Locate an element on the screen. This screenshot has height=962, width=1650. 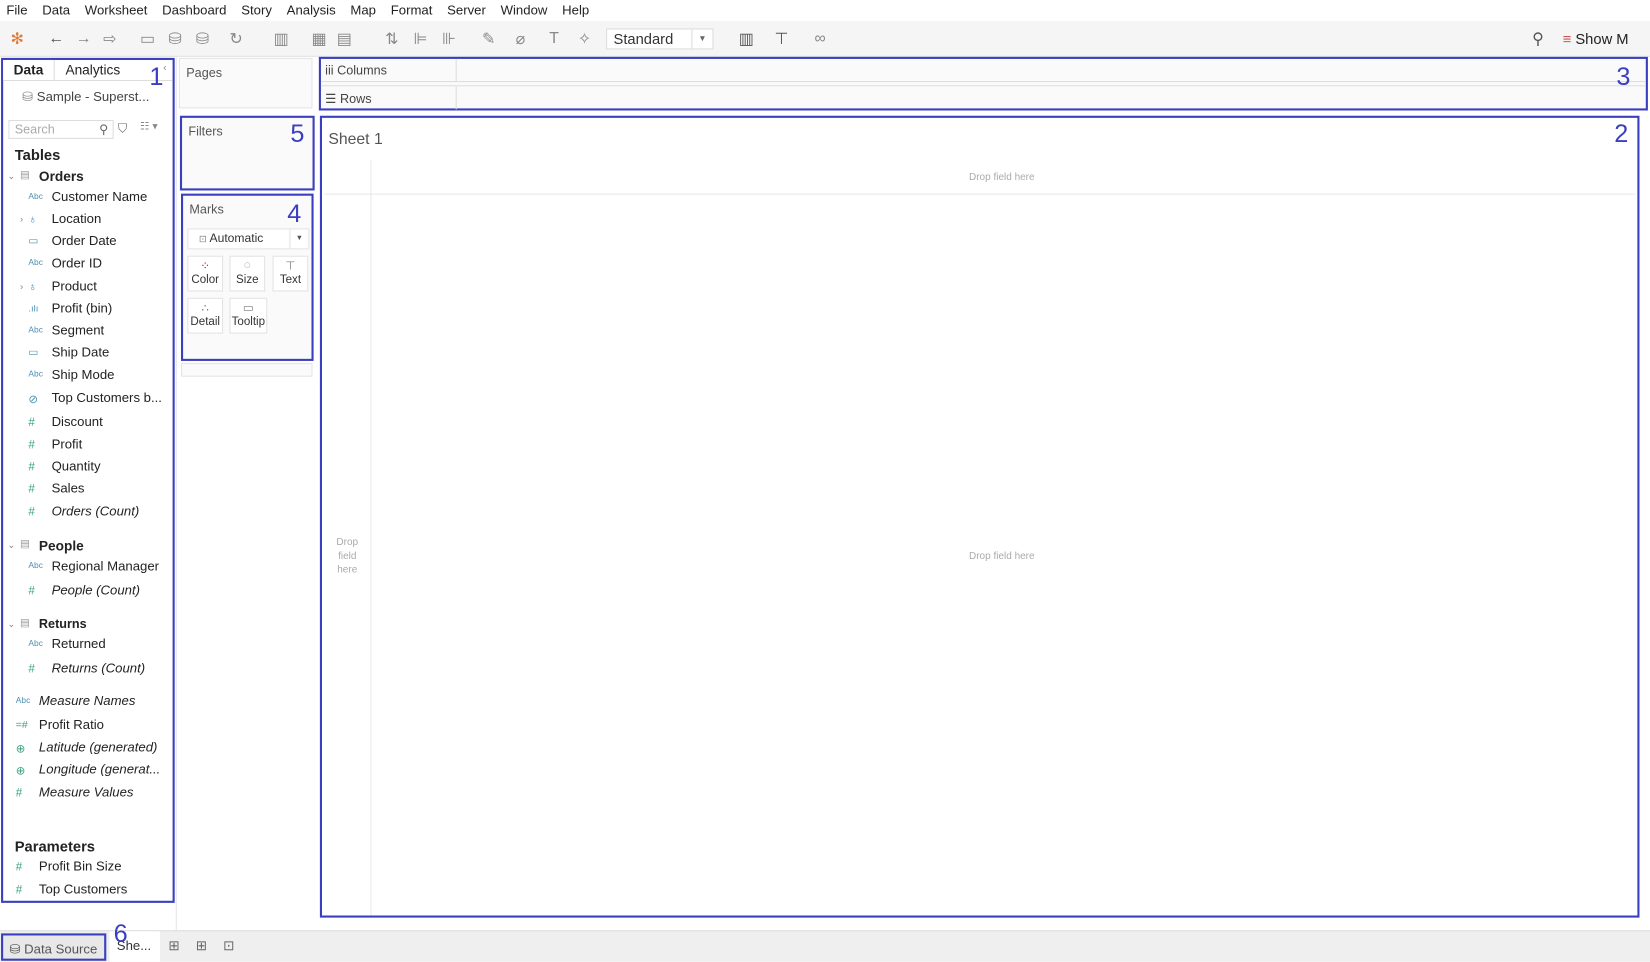
collapse-icon: ‹ is located at coordinates (165, 68).